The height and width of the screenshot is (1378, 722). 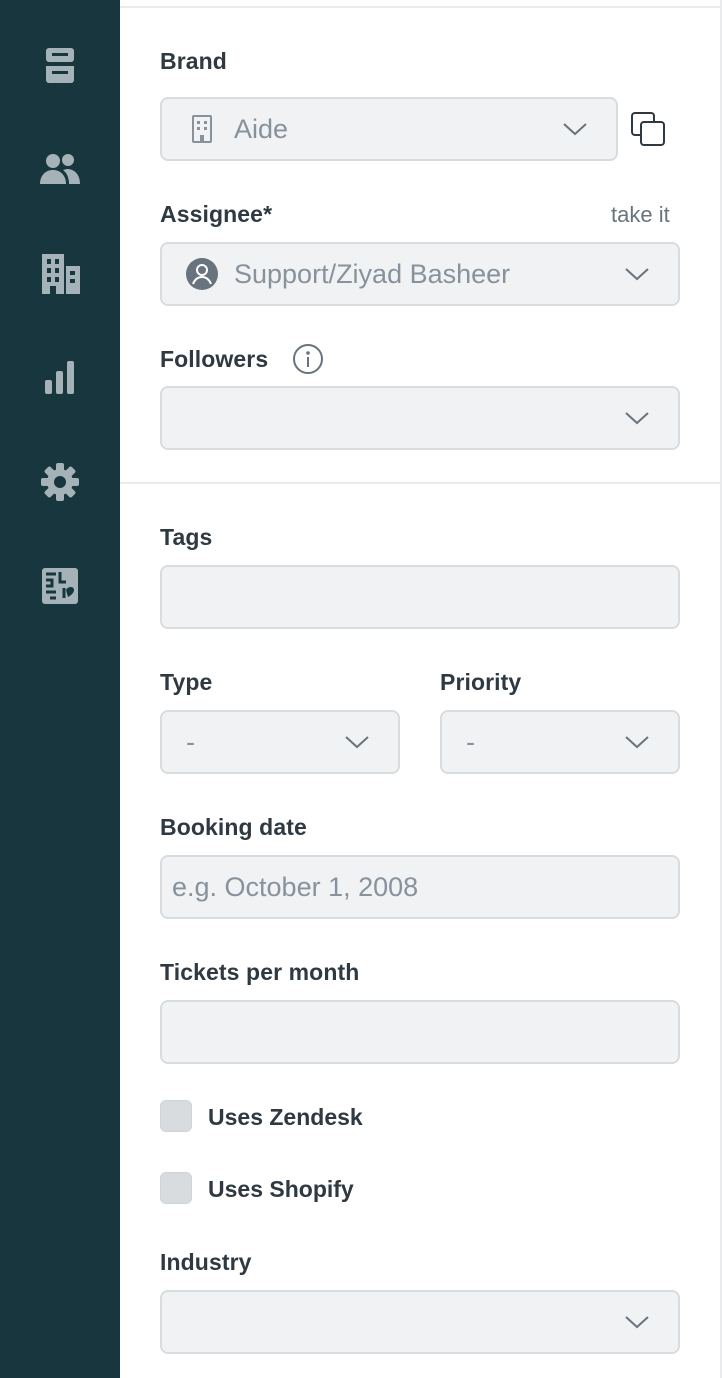 What do you see at coordinates (285, 1117) in the screenshot?
I see `uses-zendesk-label: Uses Zendesk` at bounding box center [285, 1117].